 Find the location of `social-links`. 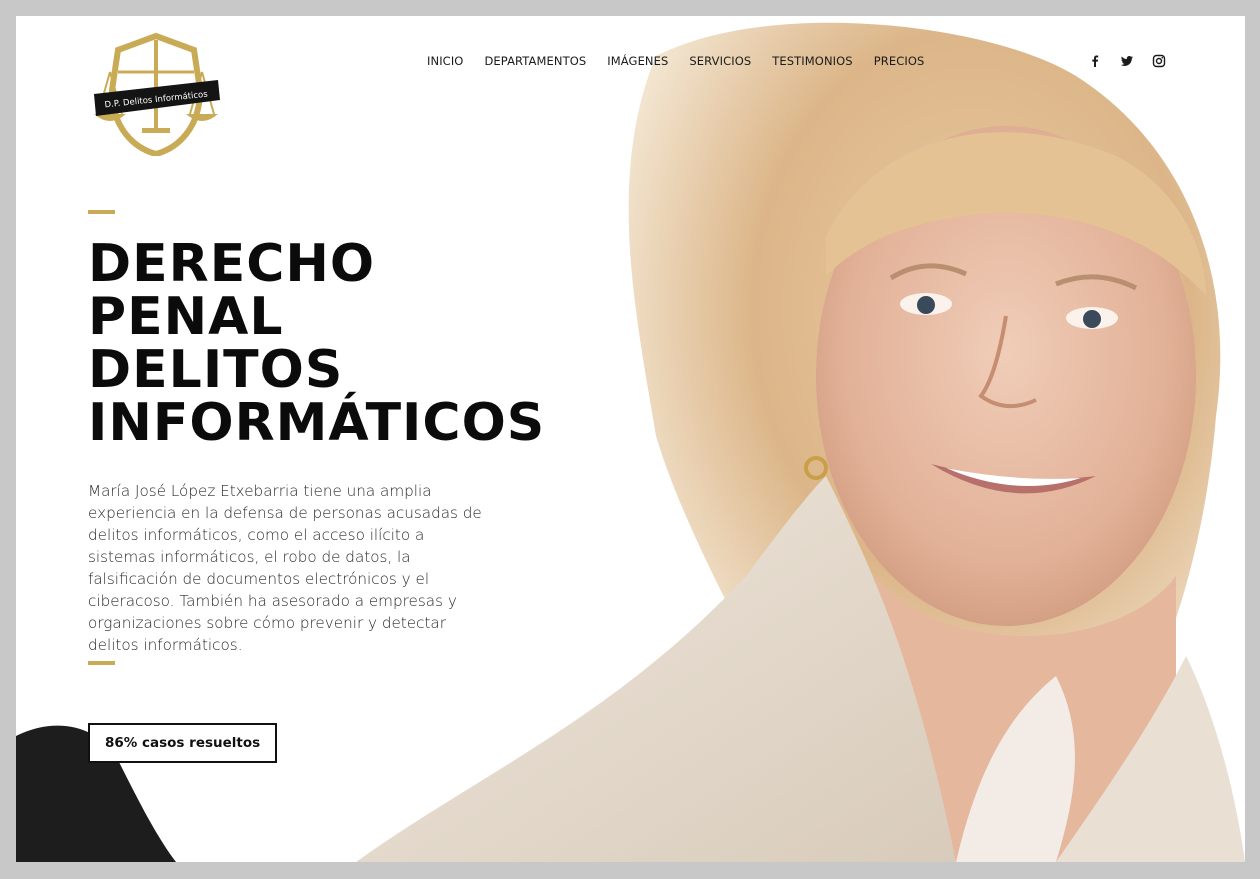

social-links is located at coordinates (1127, 61).